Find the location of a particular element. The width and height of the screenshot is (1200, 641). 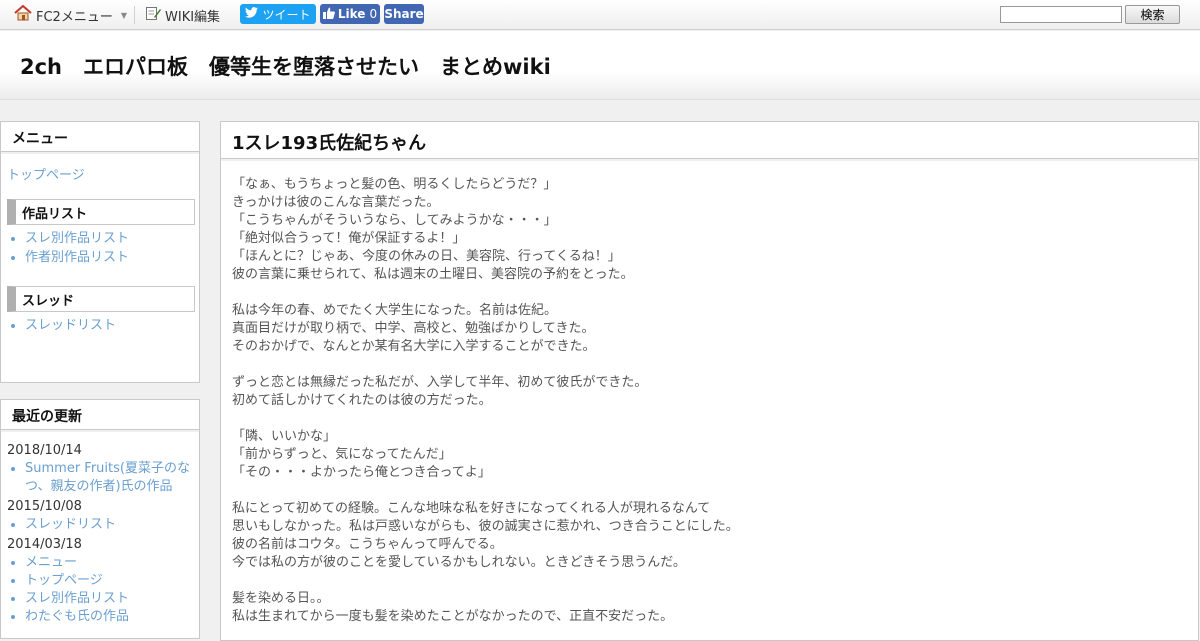

sidebar-item-top-page: トップページ is located at coordinates (46, 173).